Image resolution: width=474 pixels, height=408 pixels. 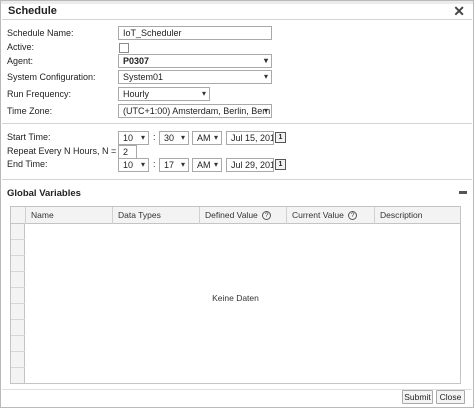 I want to click on start-hour-select: 10 ▾, so click(x=133, y=138).